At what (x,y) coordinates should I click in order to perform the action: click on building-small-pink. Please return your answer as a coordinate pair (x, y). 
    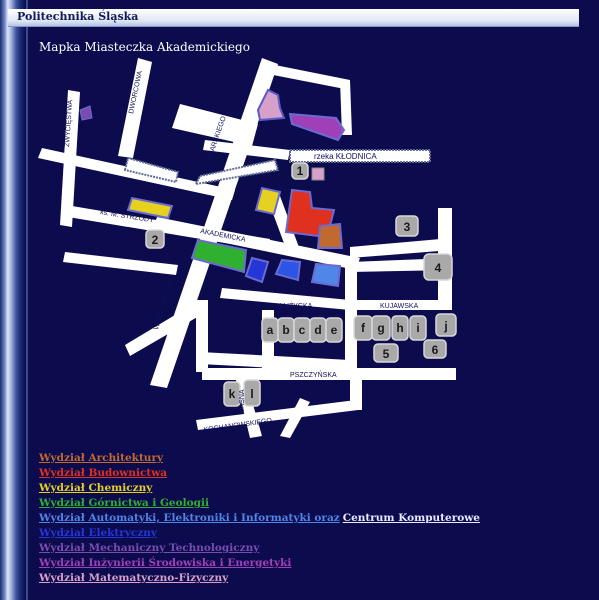
    Looking at the image, I should click on (318, 174).